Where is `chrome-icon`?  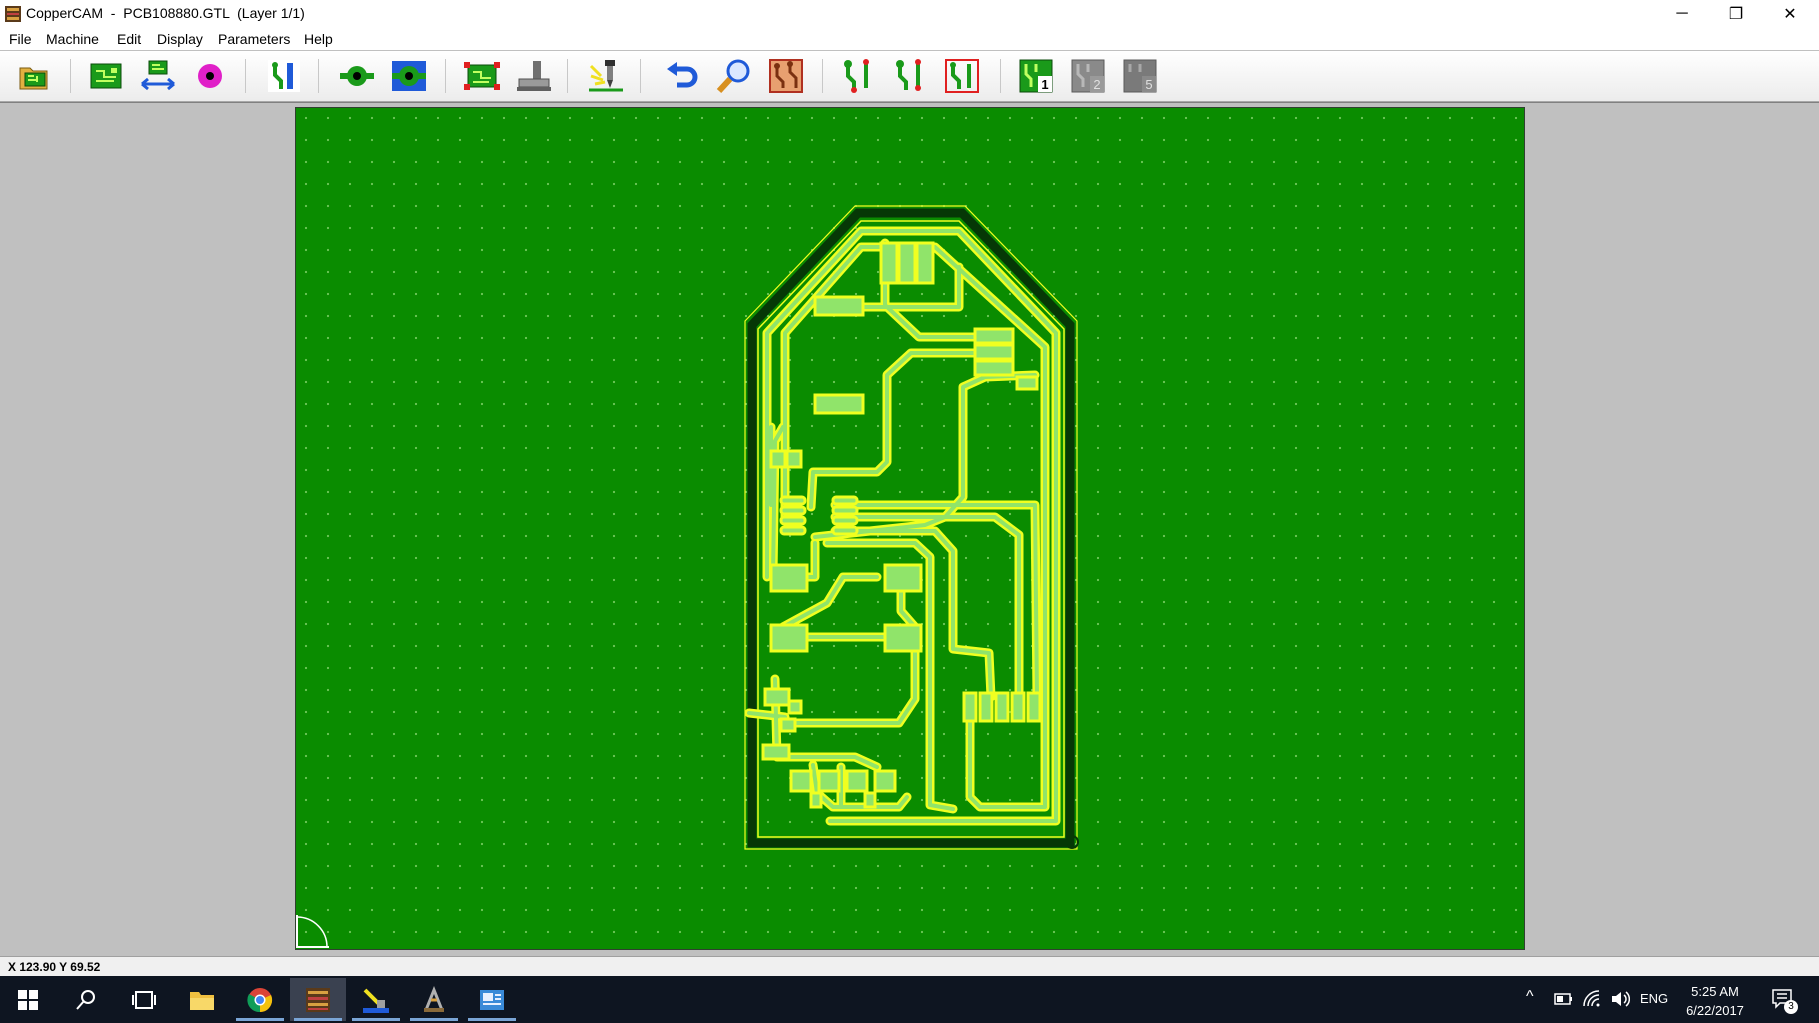 chrome-icon is located at coordinates (260, 999).